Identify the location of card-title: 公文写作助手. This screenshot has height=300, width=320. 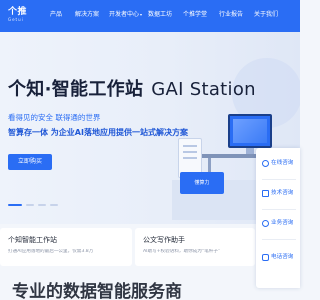
(164, 240).